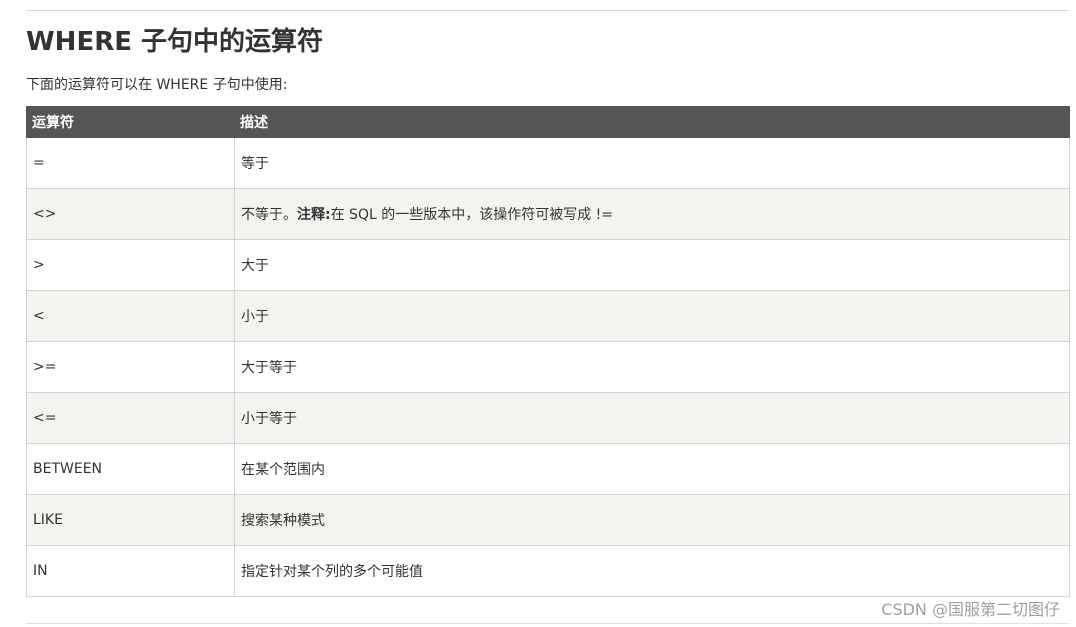  What do you see at coordinates (970, 609) in the screenshot?
I see `watermark: CSDN @国服第二切图仔` at bounding box center [970, 609].